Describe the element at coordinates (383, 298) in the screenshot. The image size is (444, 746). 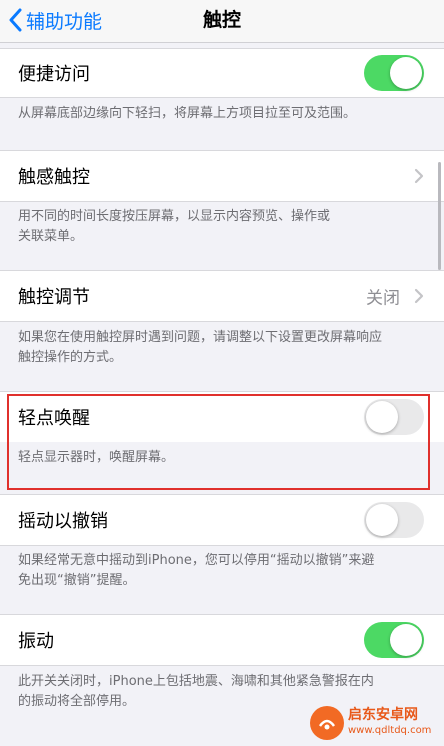
I see `row-value: 关闭` at that location.